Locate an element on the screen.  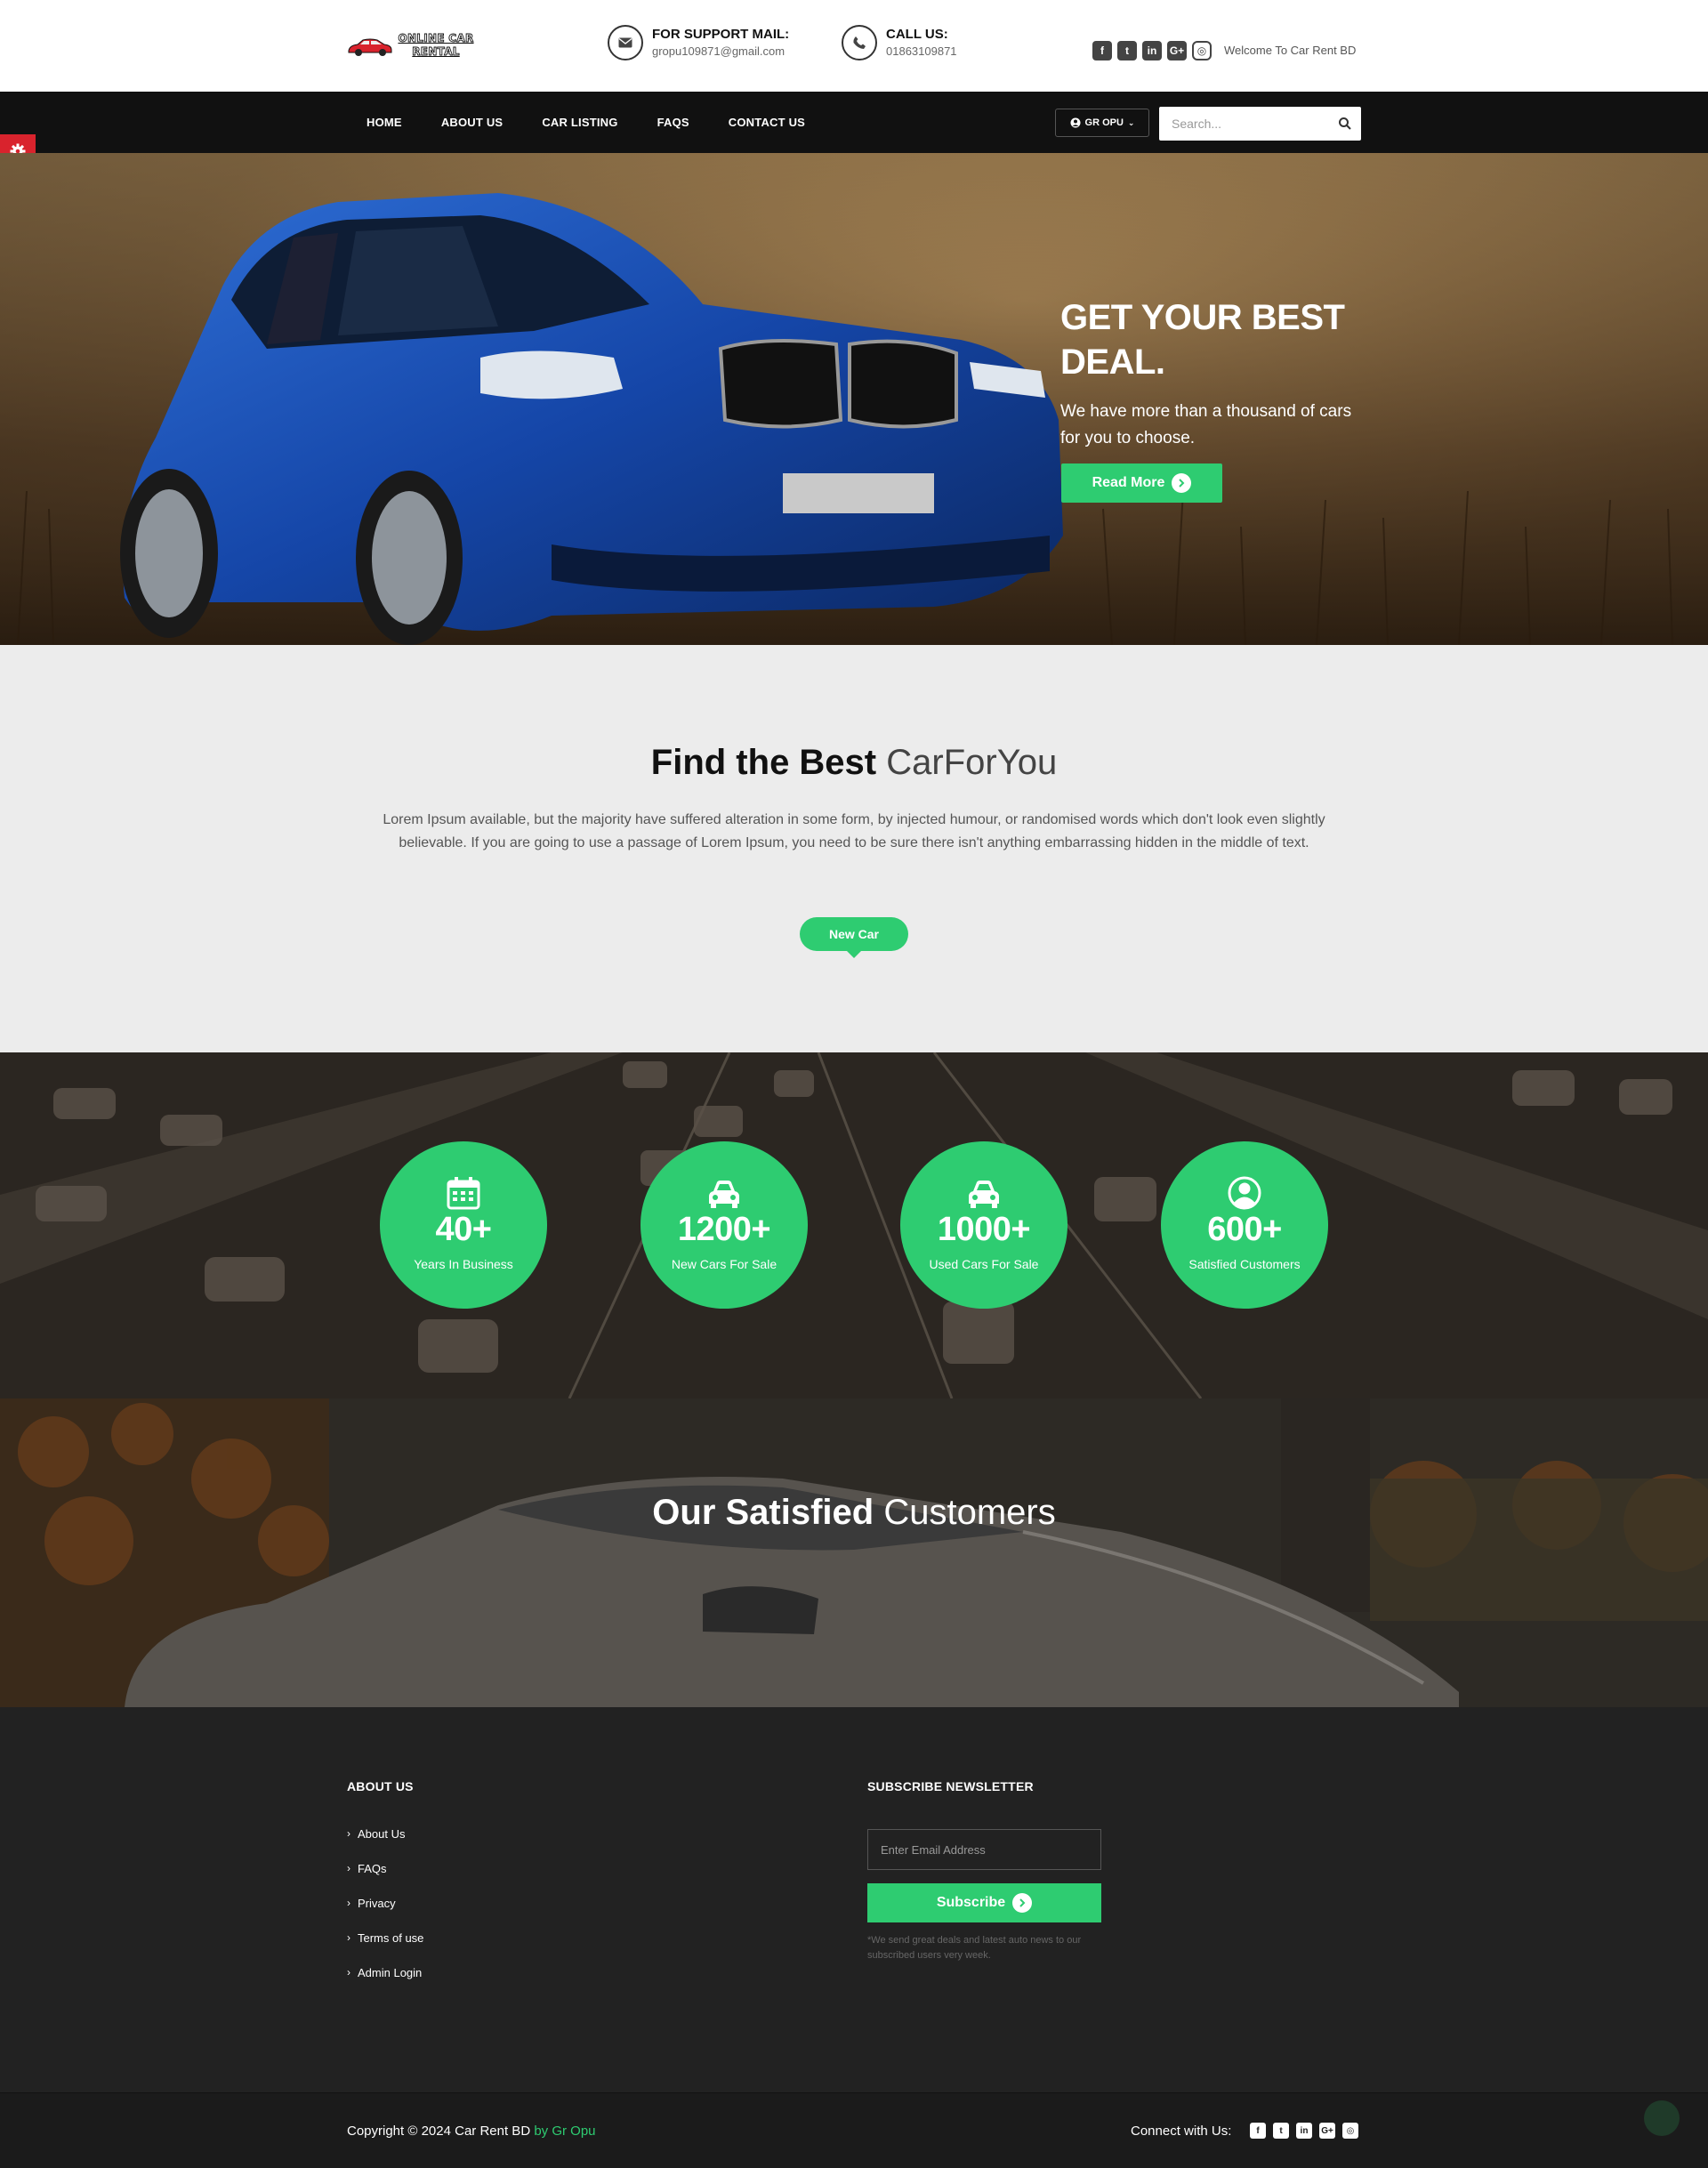
social-links-bottom: f t in G+ ◎ is located at coordinates (1304, 2131).